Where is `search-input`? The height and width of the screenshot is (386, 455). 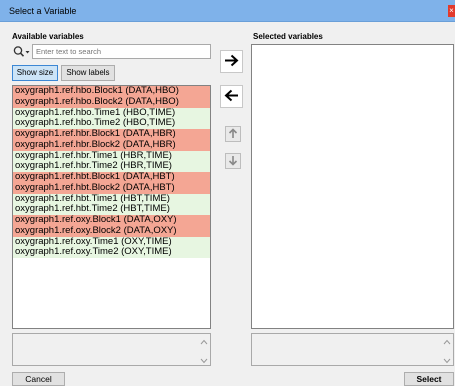 search-input is located at coordinates (121, 51).